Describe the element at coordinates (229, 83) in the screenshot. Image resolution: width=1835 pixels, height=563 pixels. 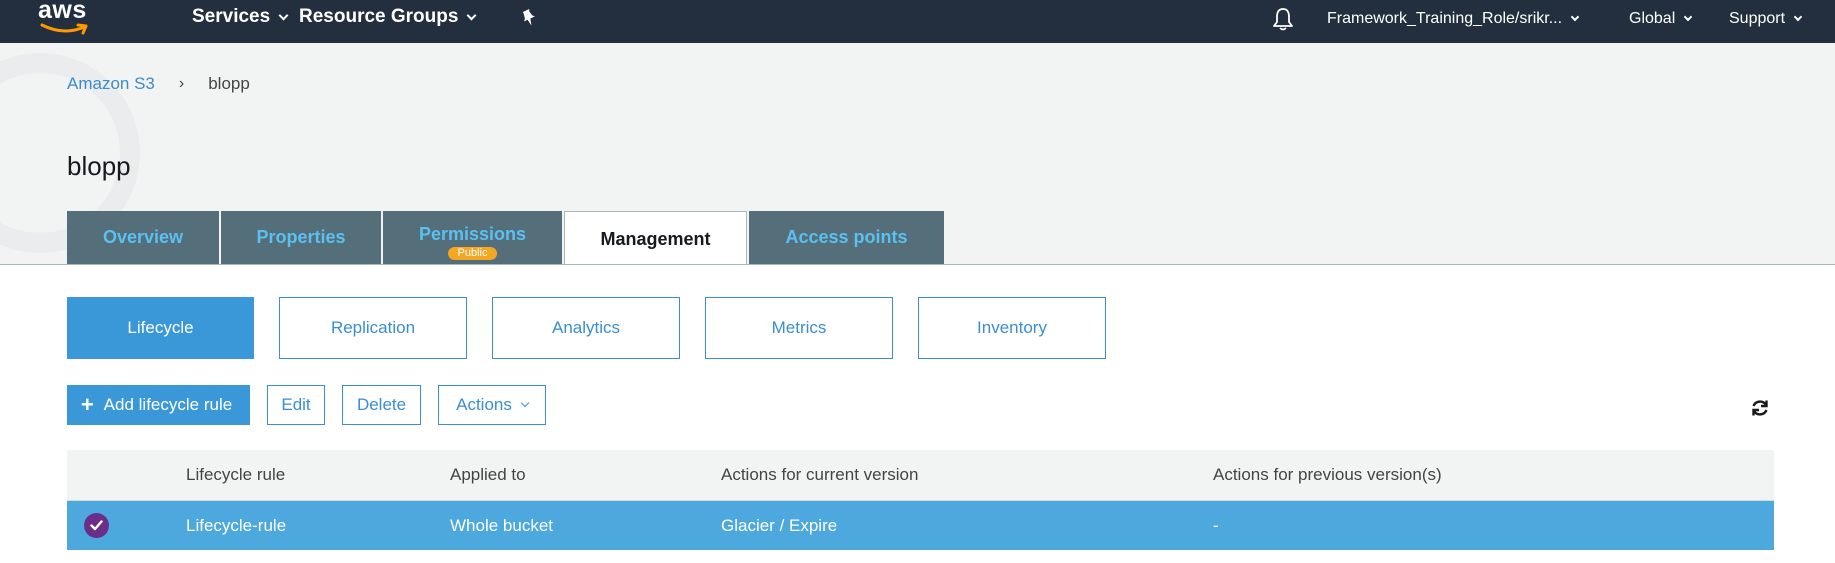
I see `breadcrumb-current: blopp` at that location.